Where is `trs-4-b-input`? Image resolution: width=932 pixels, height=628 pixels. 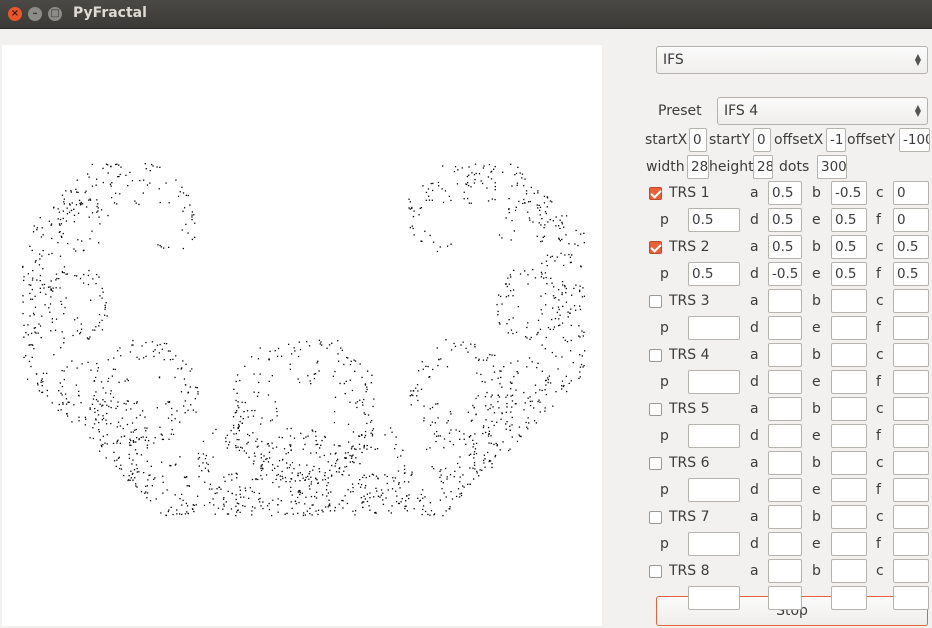
trs-4-b-input is located at coordinates (849, 355).